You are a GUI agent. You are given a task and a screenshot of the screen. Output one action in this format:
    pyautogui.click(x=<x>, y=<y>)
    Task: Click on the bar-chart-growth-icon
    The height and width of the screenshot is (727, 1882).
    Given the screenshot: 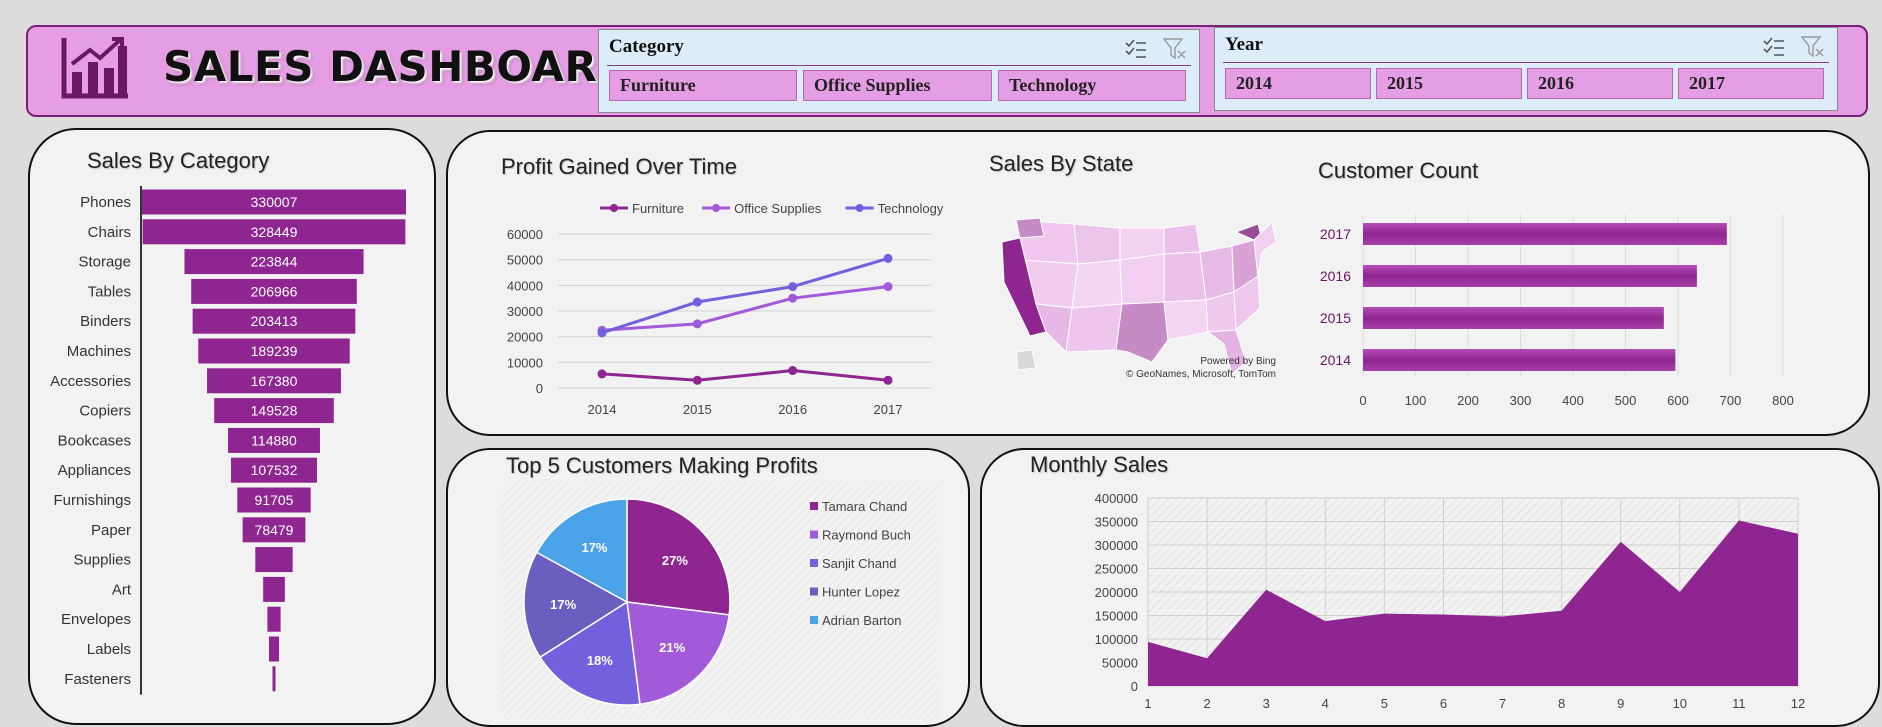 What is the action you would take?
    pyautogui.click(x=94, y=68)
    